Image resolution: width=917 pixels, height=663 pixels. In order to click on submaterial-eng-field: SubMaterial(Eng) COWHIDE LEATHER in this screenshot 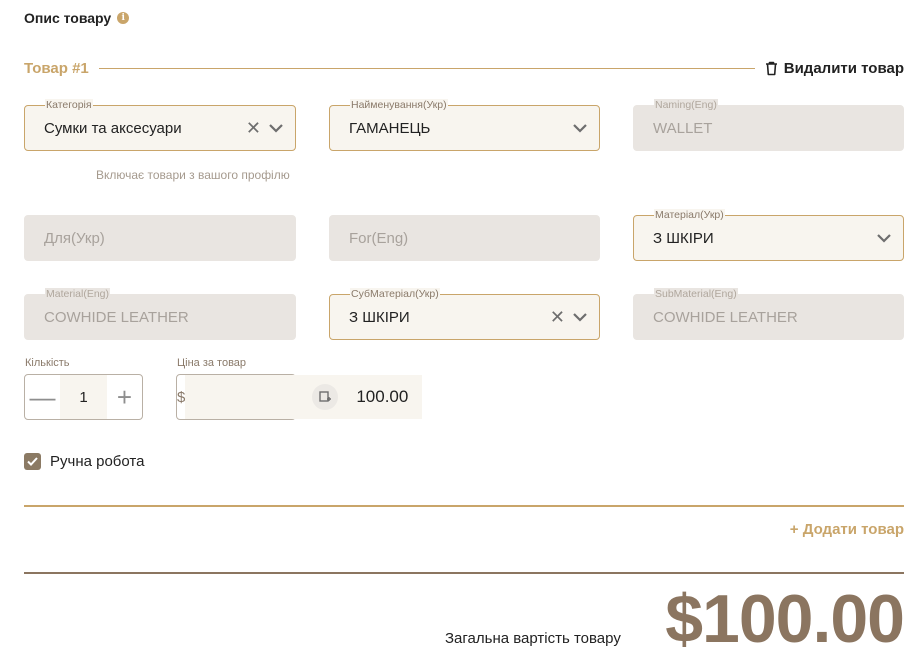, I will do `click(768, 314)`.